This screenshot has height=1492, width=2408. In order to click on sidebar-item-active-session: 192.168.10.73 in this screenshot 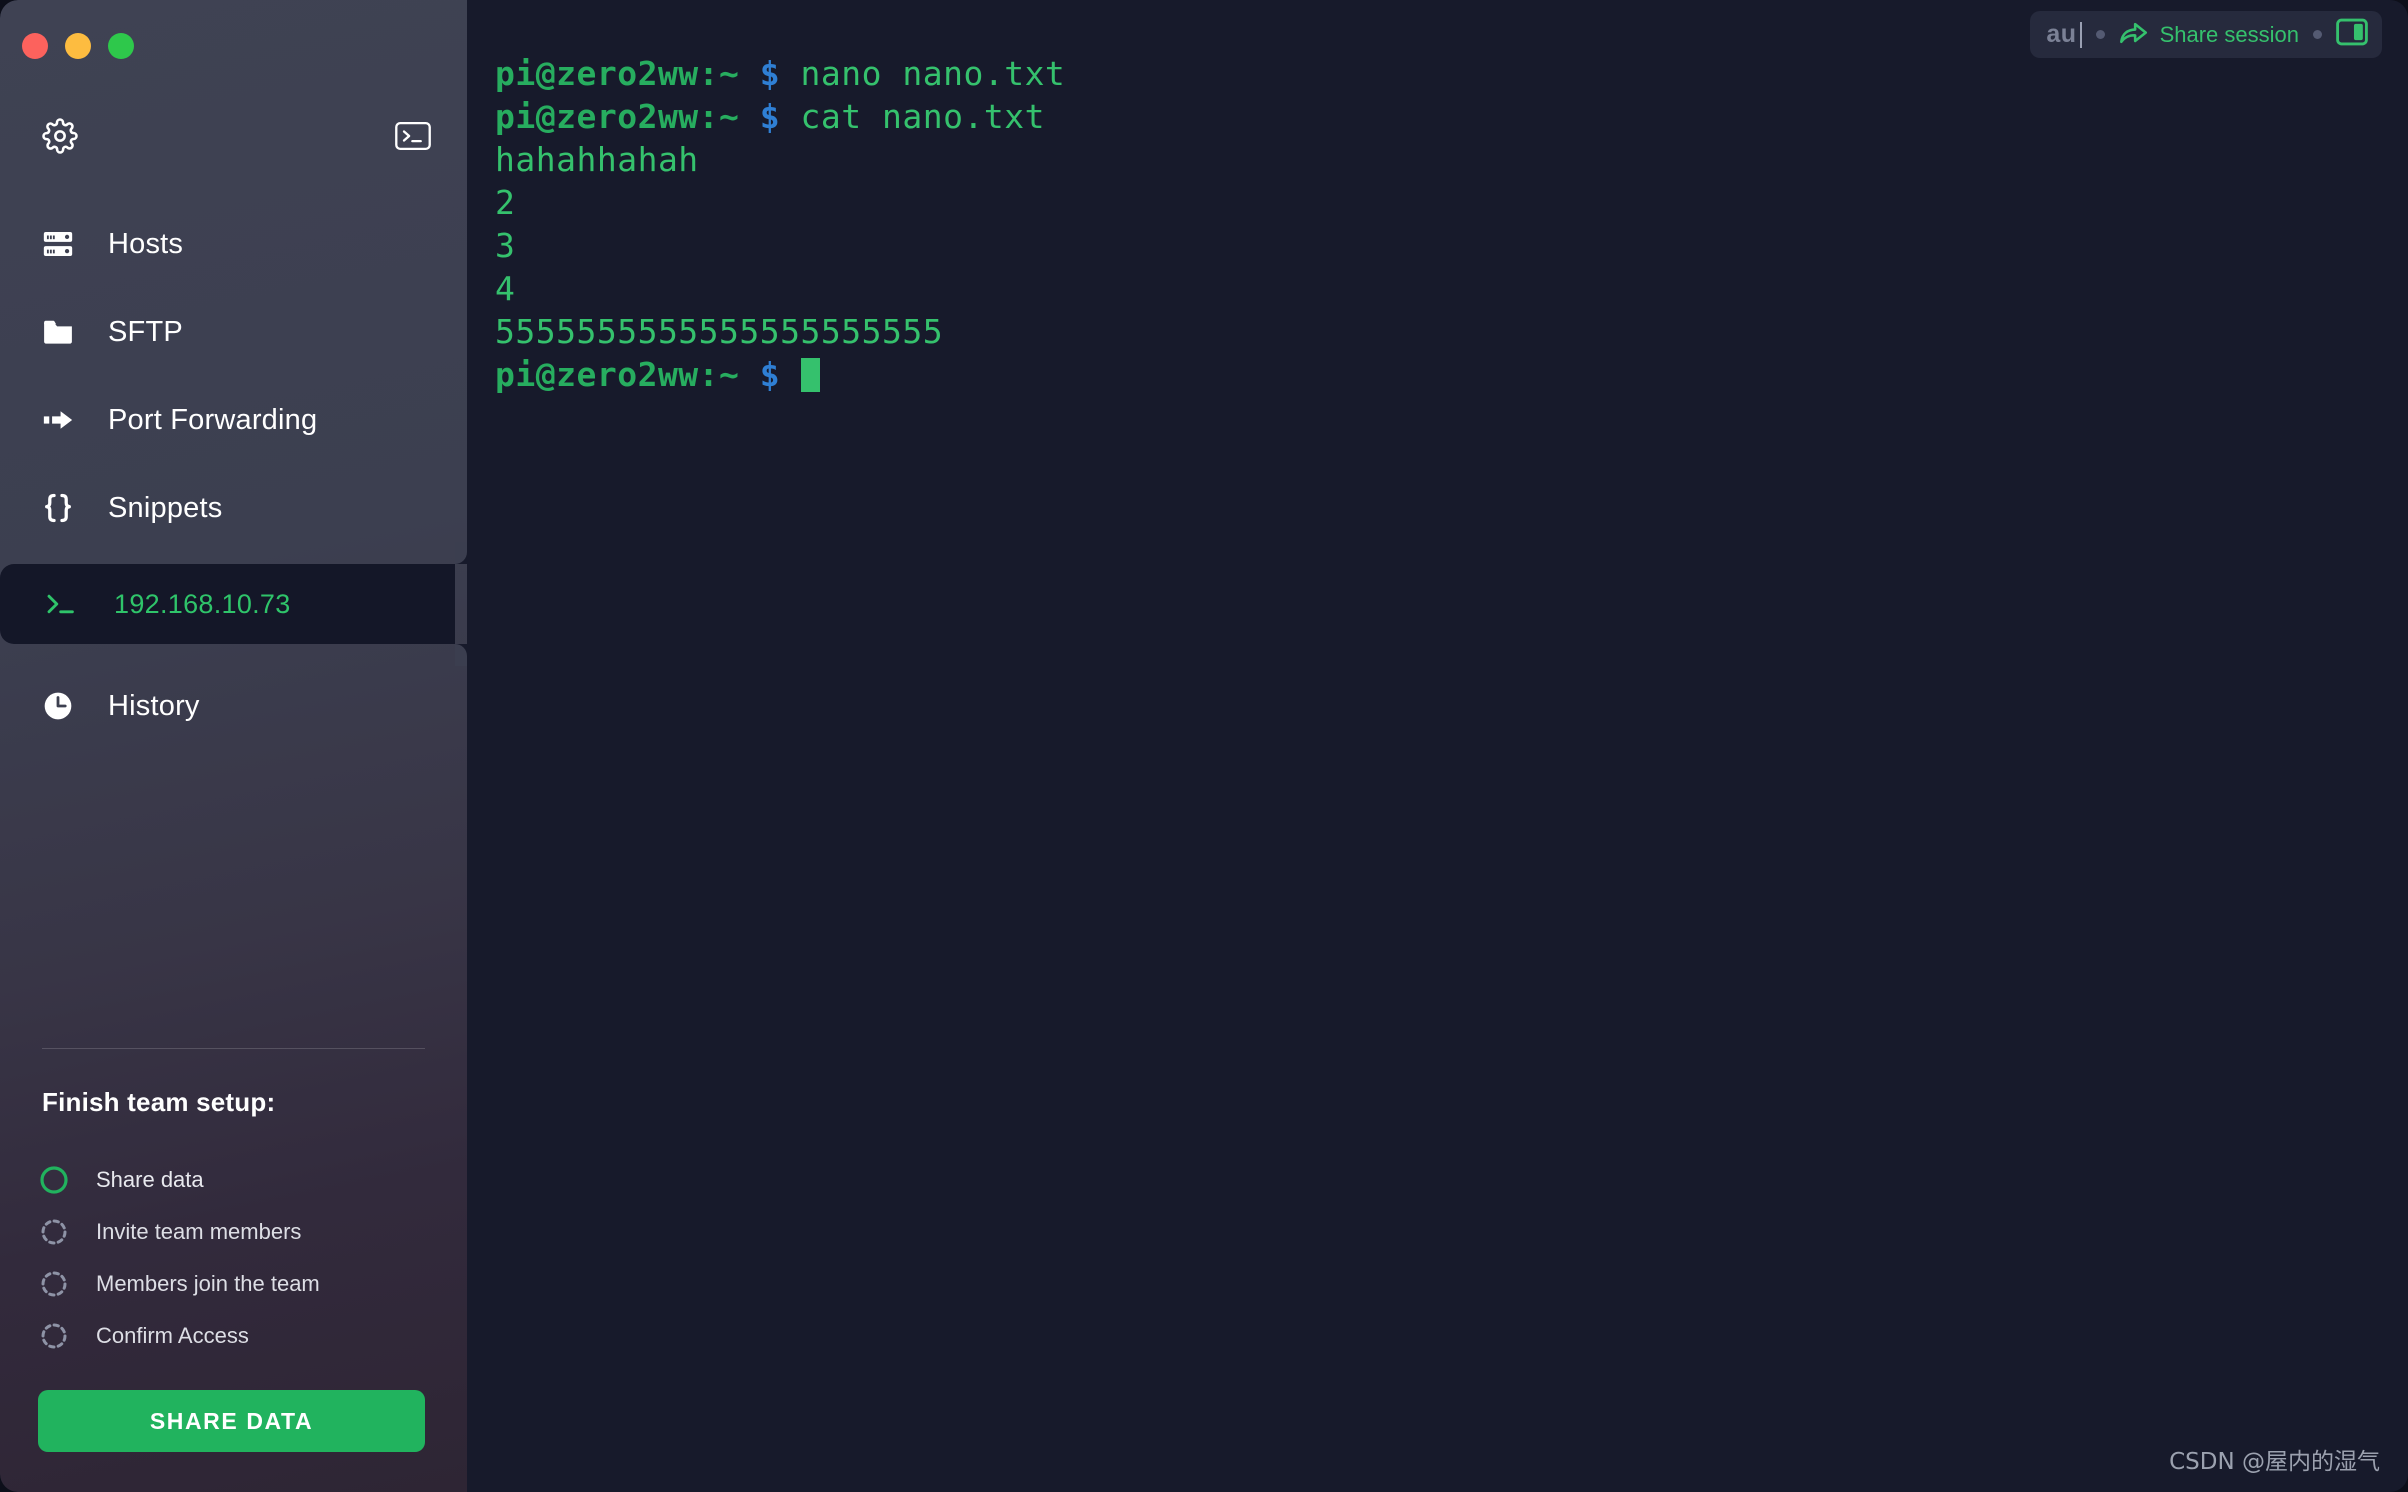, I will do `click(227, 604)`.